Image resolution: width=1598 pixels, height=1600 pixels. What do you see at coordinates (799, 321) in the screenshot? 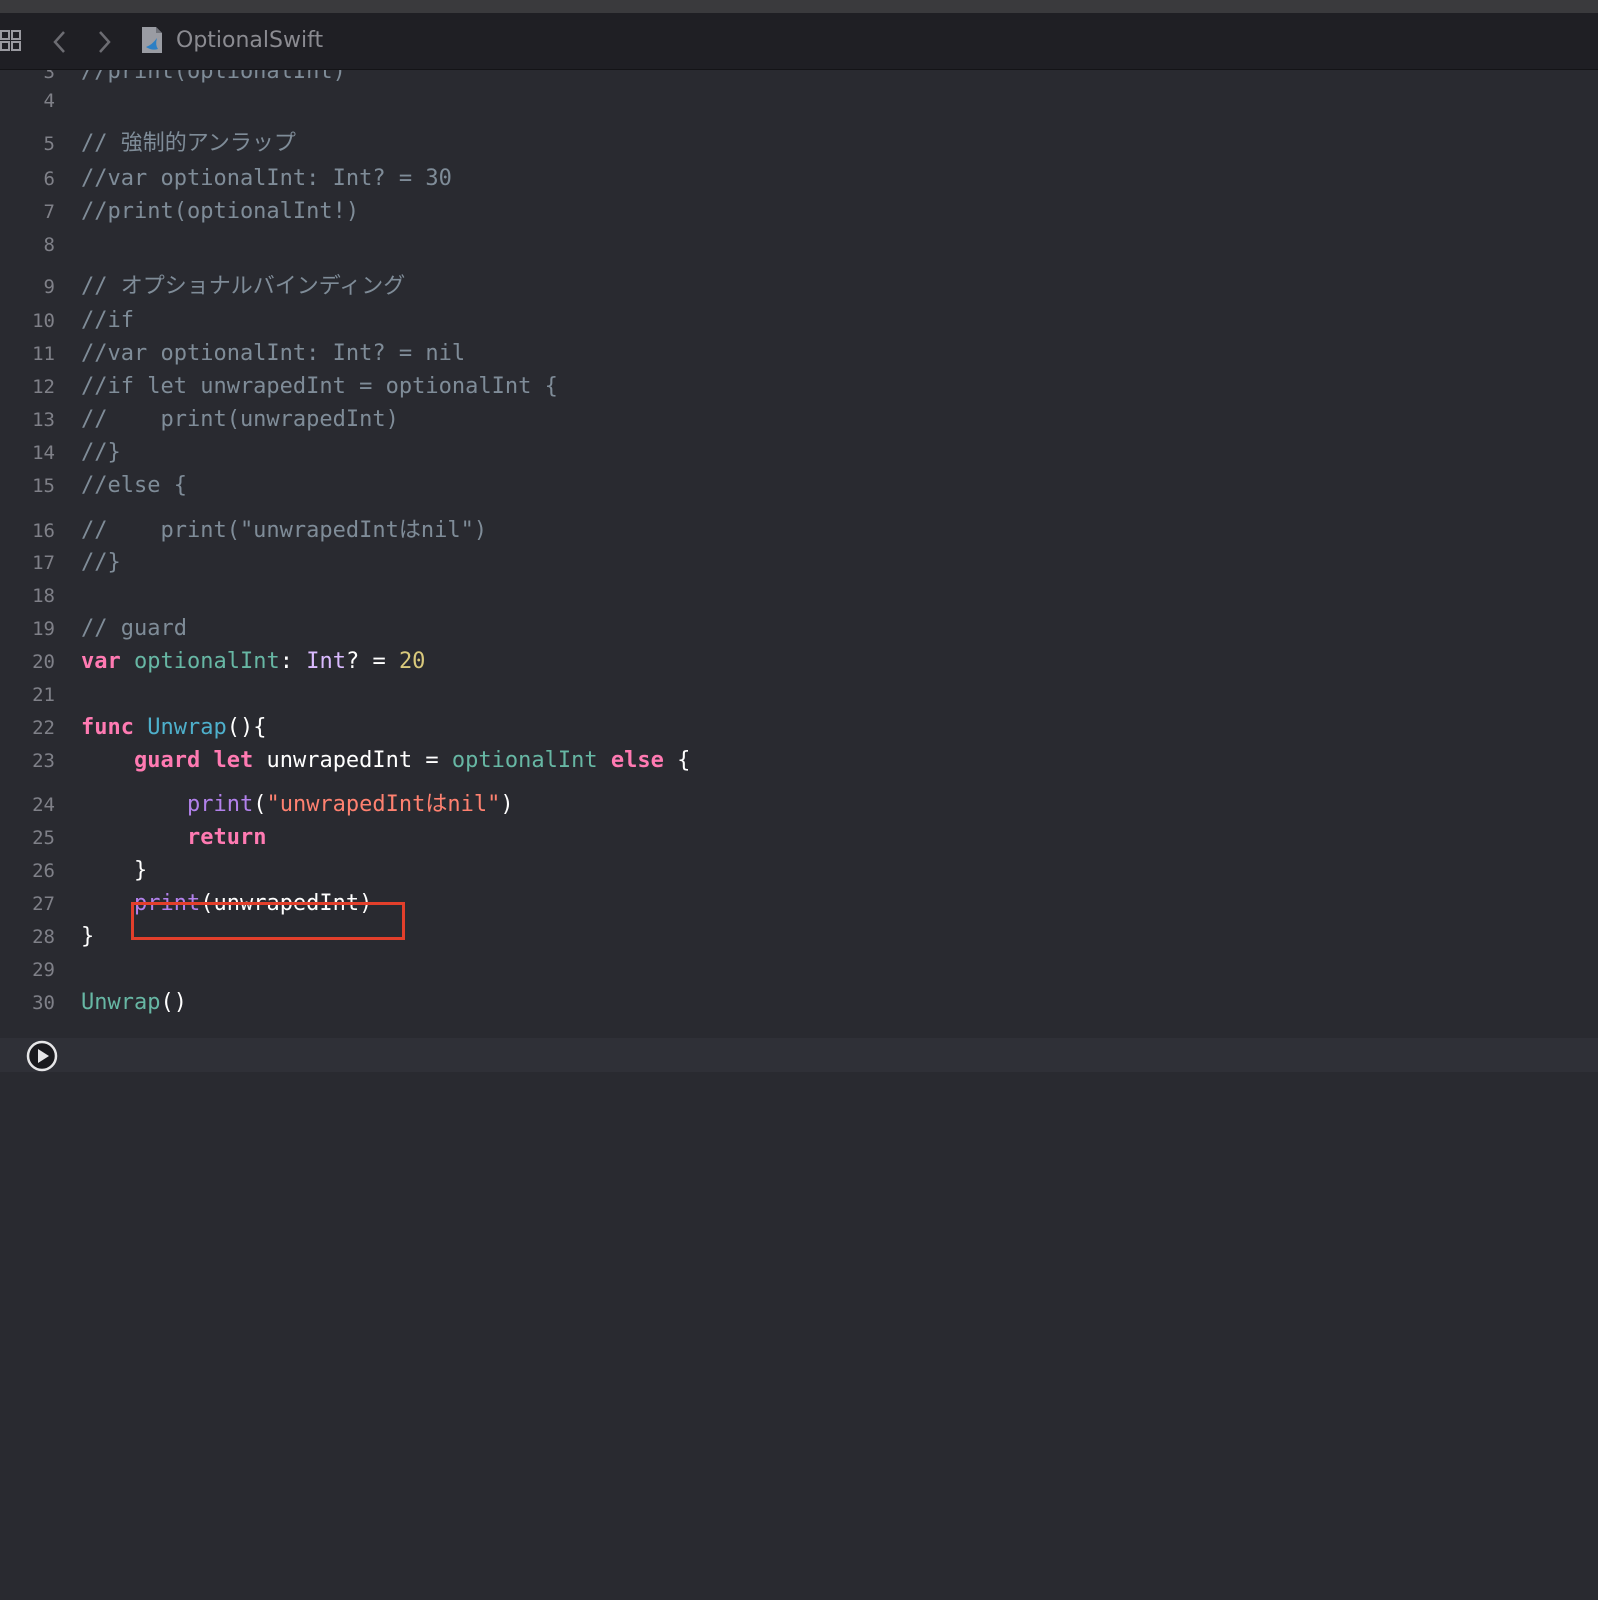
I see `code-line: 10 //if` at bounding box center [799, 321].